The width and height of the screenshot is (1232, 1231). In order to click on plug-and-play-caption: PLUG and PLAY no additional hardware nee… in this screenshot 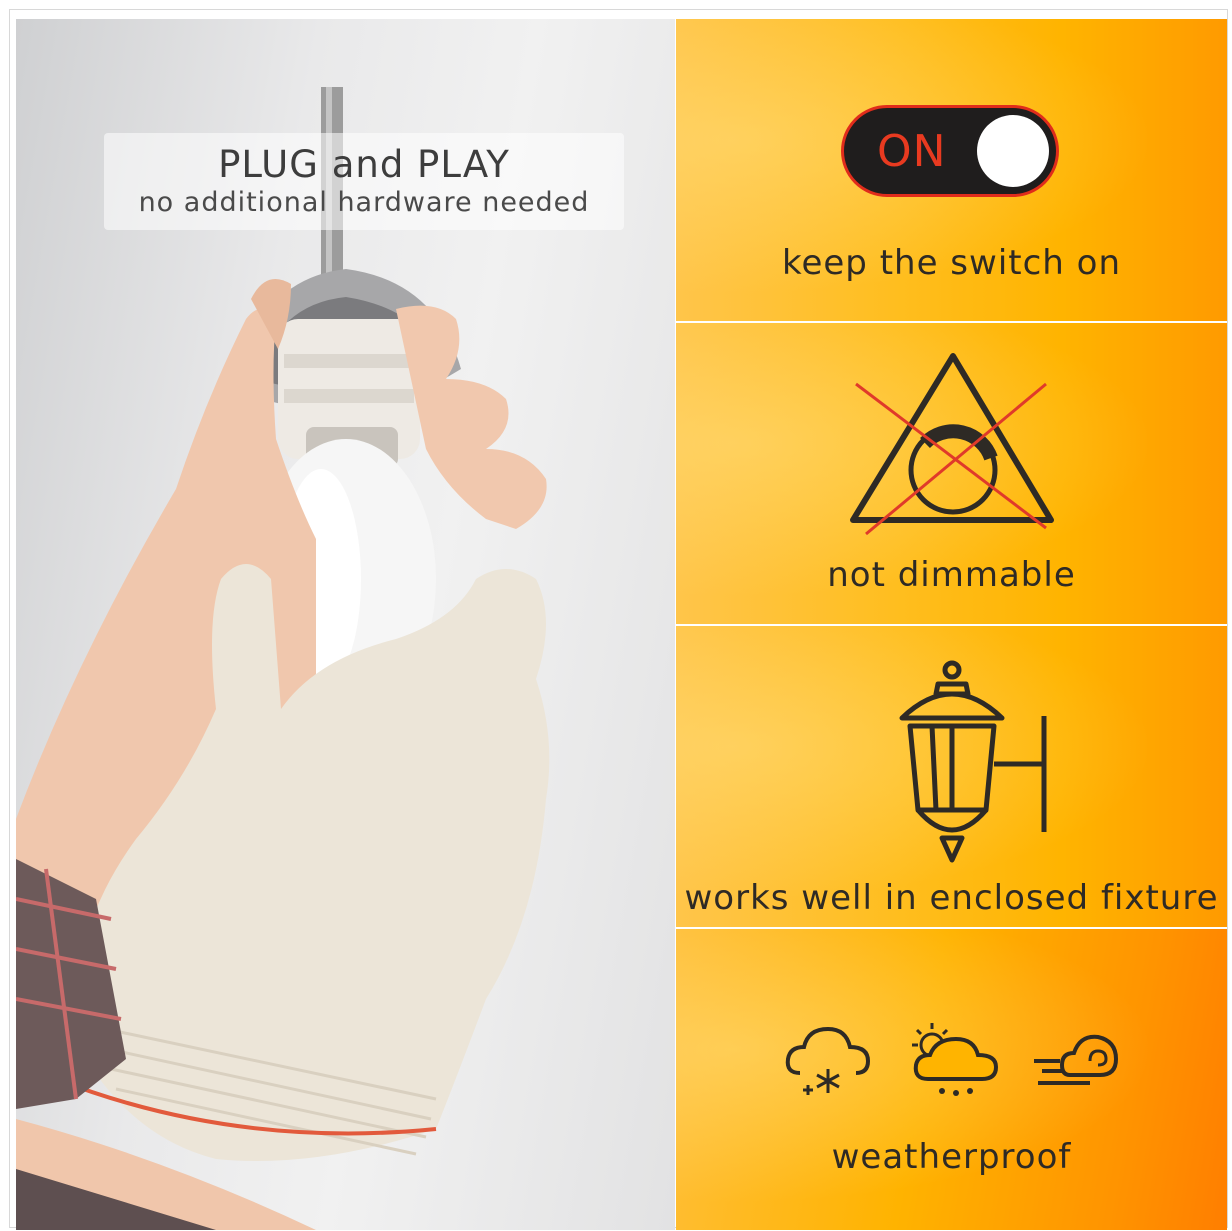, I will do `click(364, 181)`.